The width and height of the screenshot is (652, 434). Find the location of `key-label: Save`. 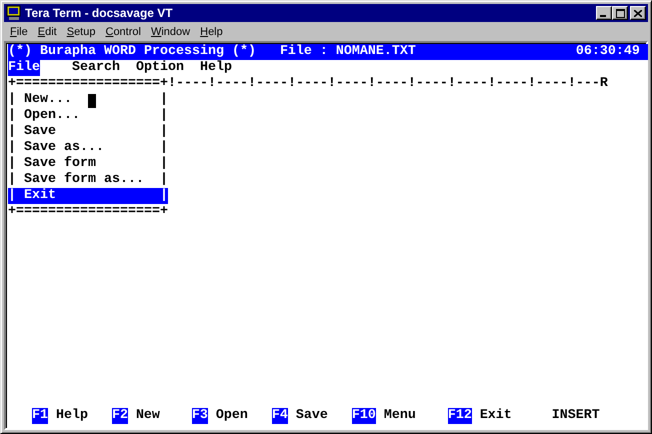

key-label: Save is located at coordinates (312, 416).